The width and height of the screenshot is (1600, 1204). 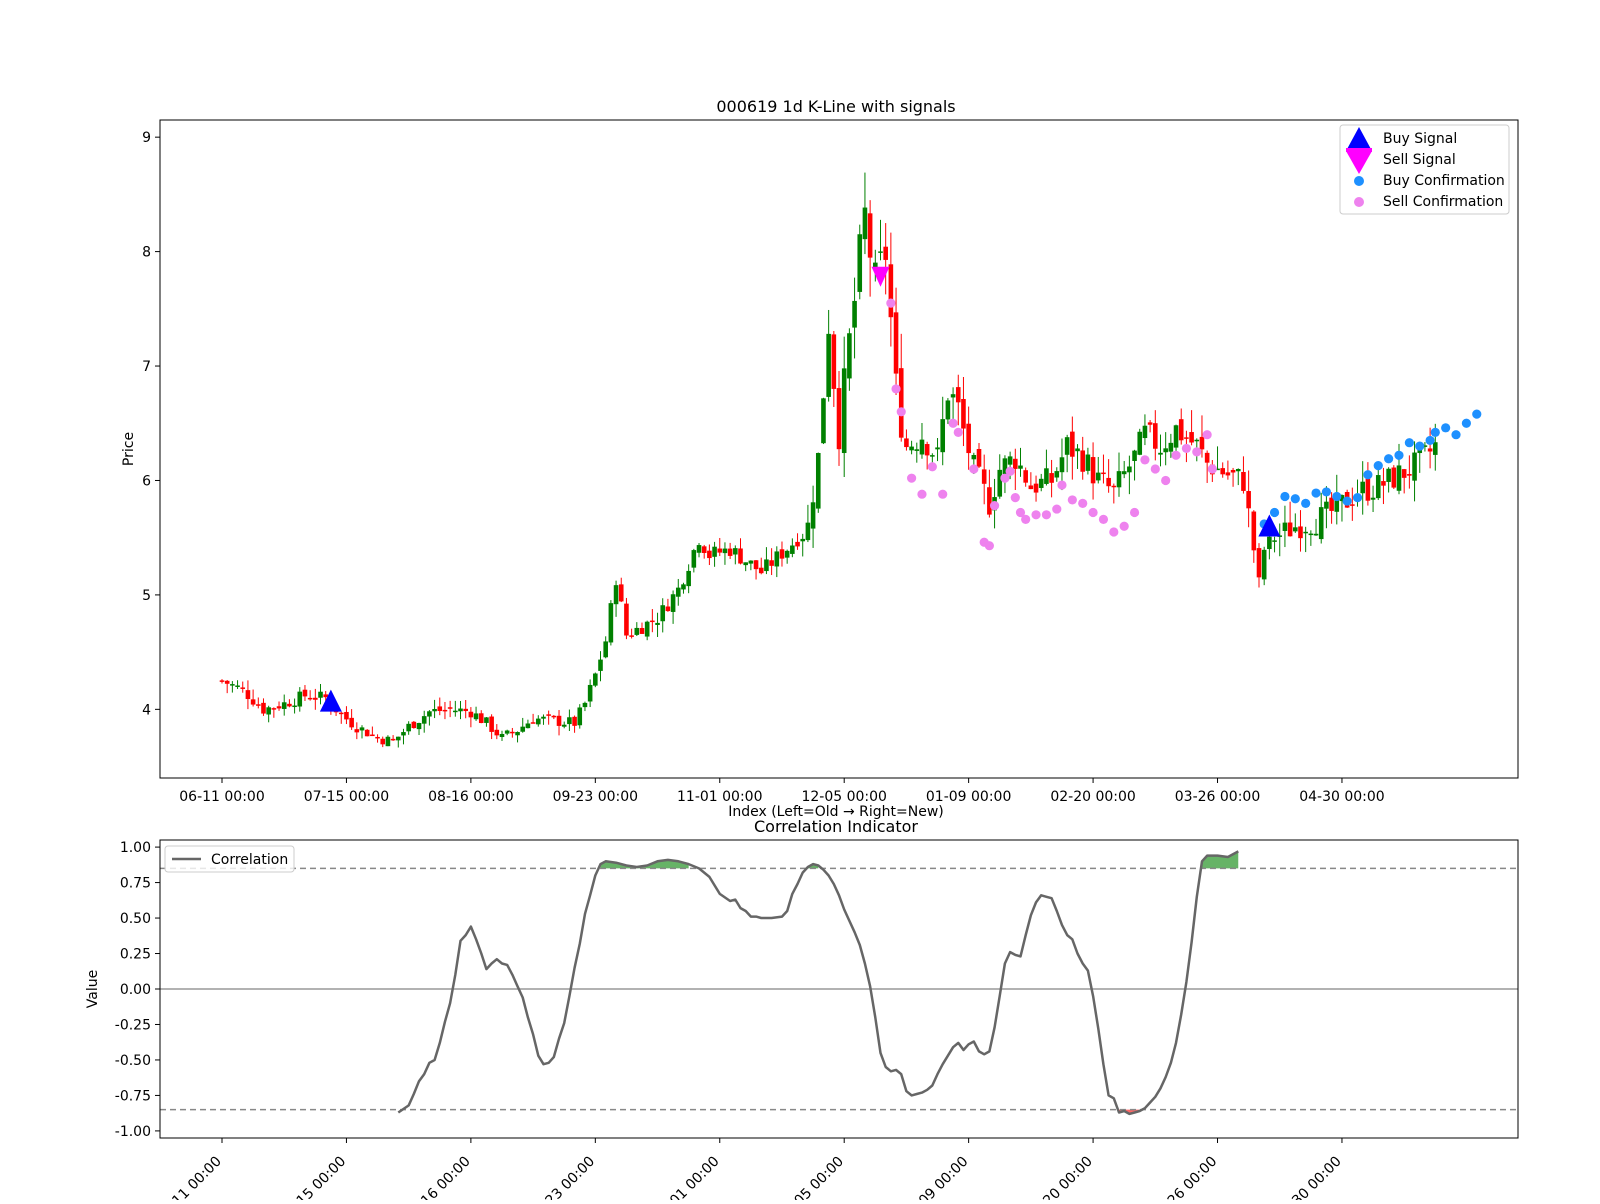 I want to click on legend-correlation: Correlation, so click(x=249, y=860).